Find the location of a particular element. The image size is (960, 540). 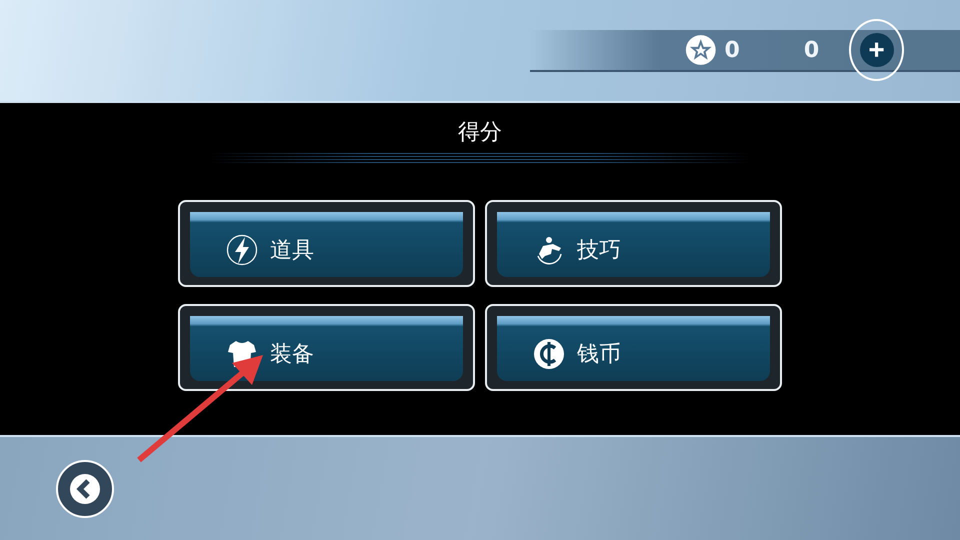

add-button: + is located at coordinates (876, 50).